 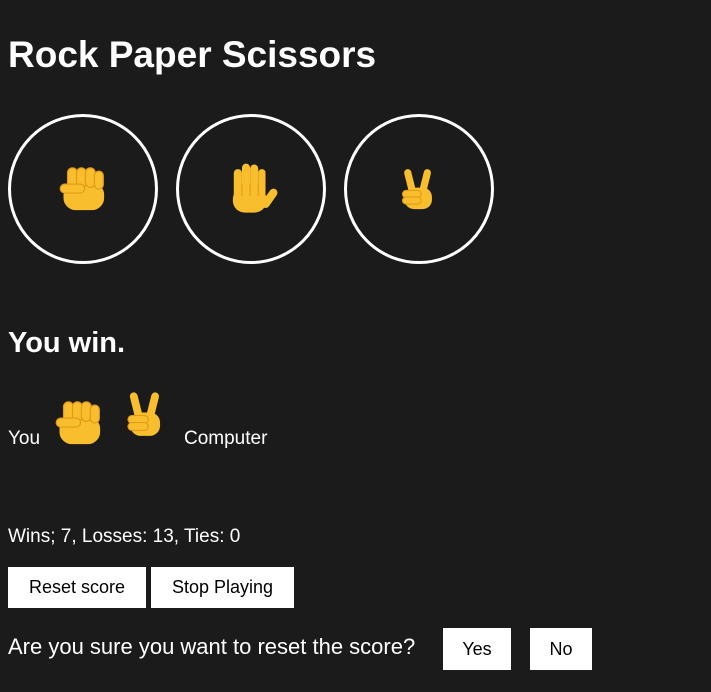 I want to click on rock-button, so click(x=83, y=189).